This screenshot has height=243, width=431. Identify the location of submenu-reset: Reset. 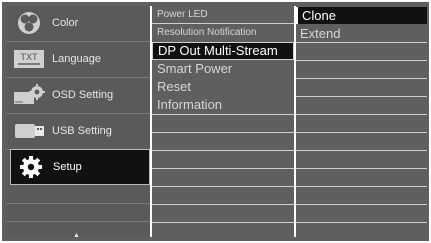
(223, 87).